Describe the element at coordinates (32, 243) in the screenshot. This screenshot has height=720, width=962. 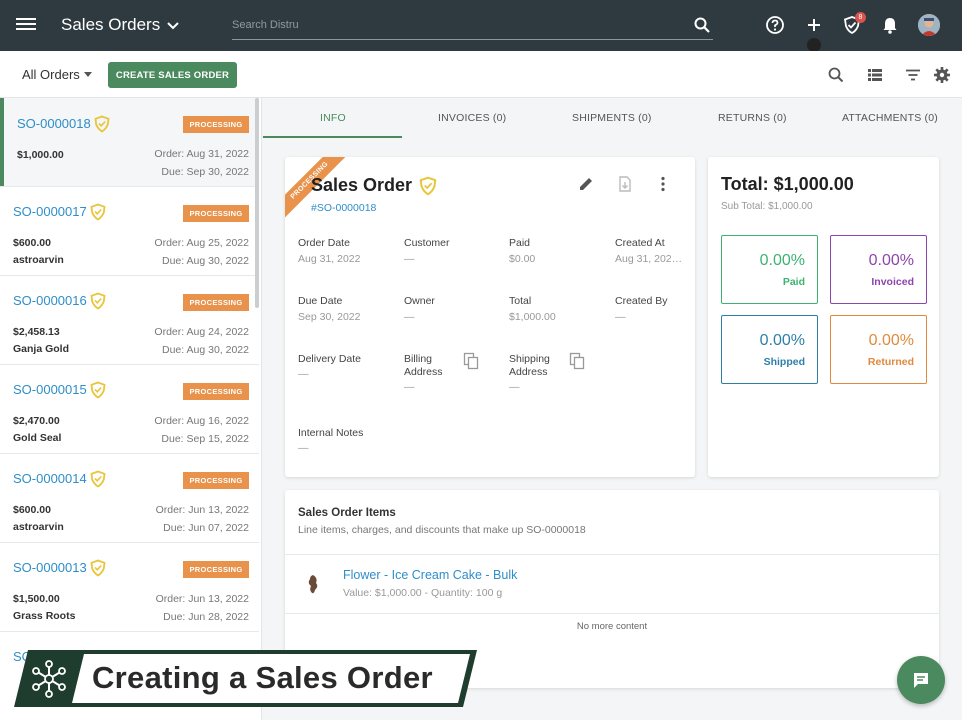
I see `order-amount: $600.00` at that location.